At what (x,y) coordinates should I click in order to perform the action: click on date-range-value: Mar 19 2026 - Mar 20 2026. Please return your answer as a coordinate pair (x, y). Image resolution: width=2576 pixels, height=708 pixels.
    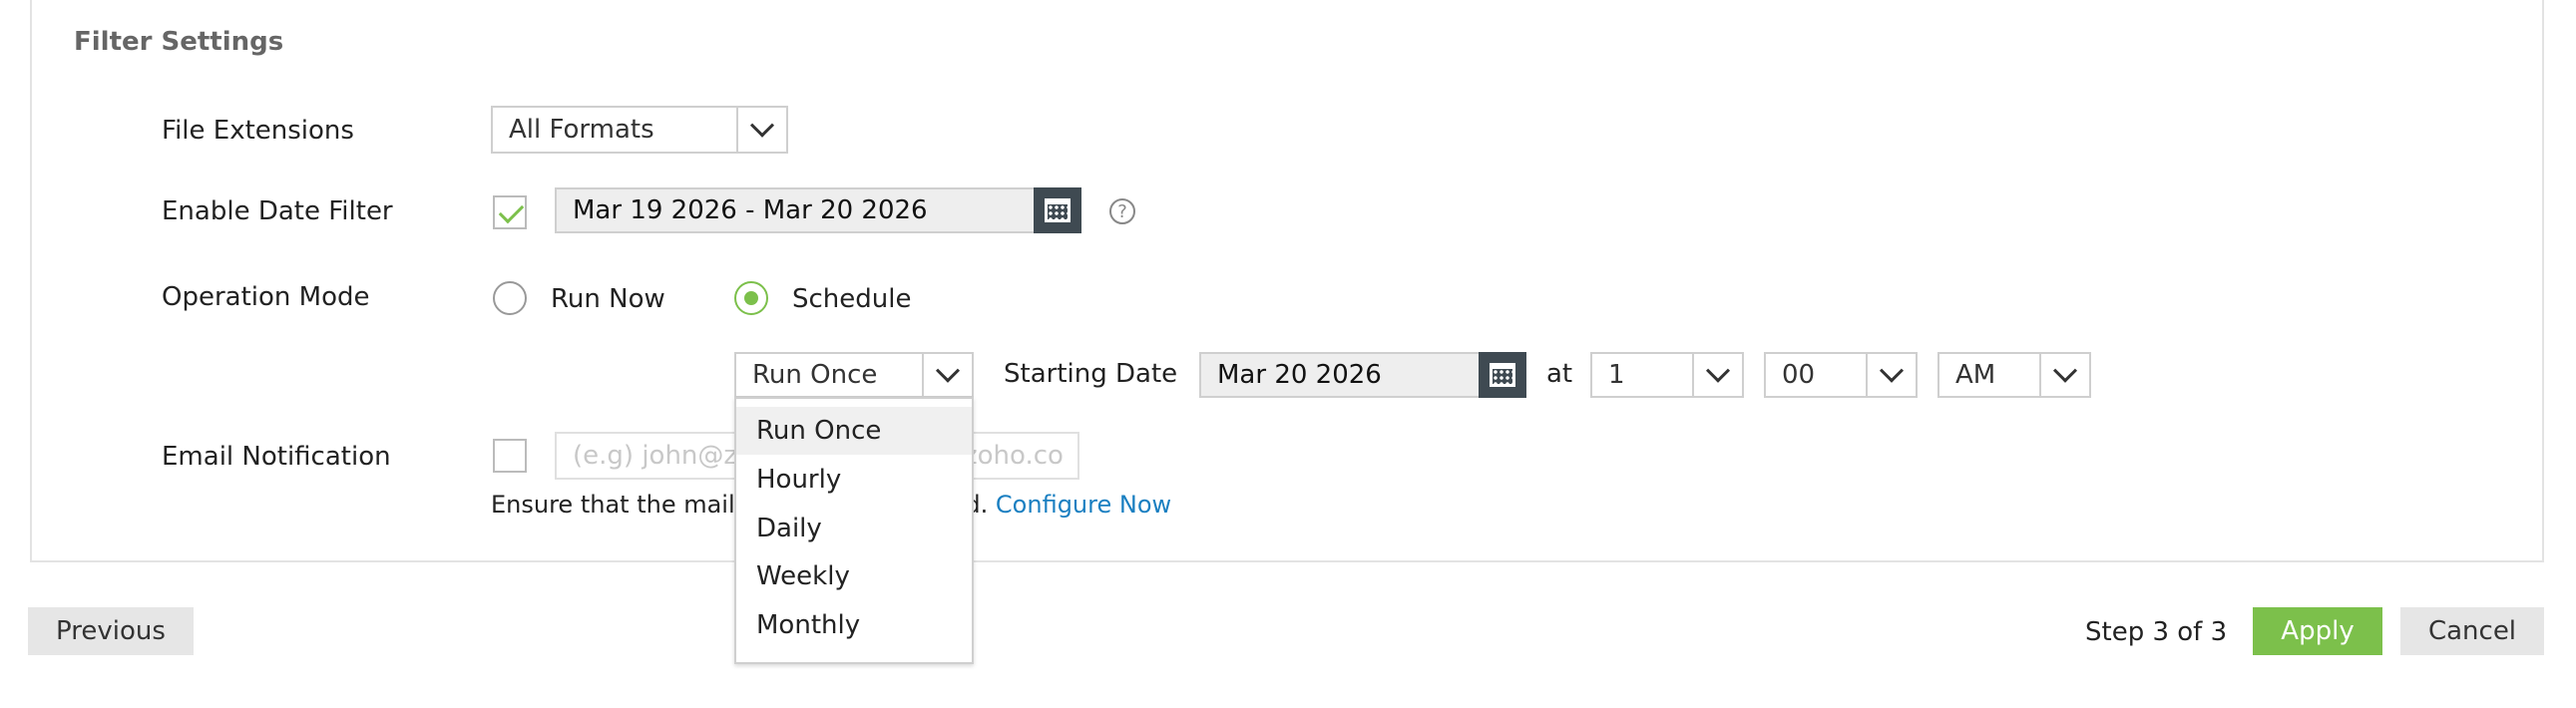
    Looking at the image, I should click on (750, 210).